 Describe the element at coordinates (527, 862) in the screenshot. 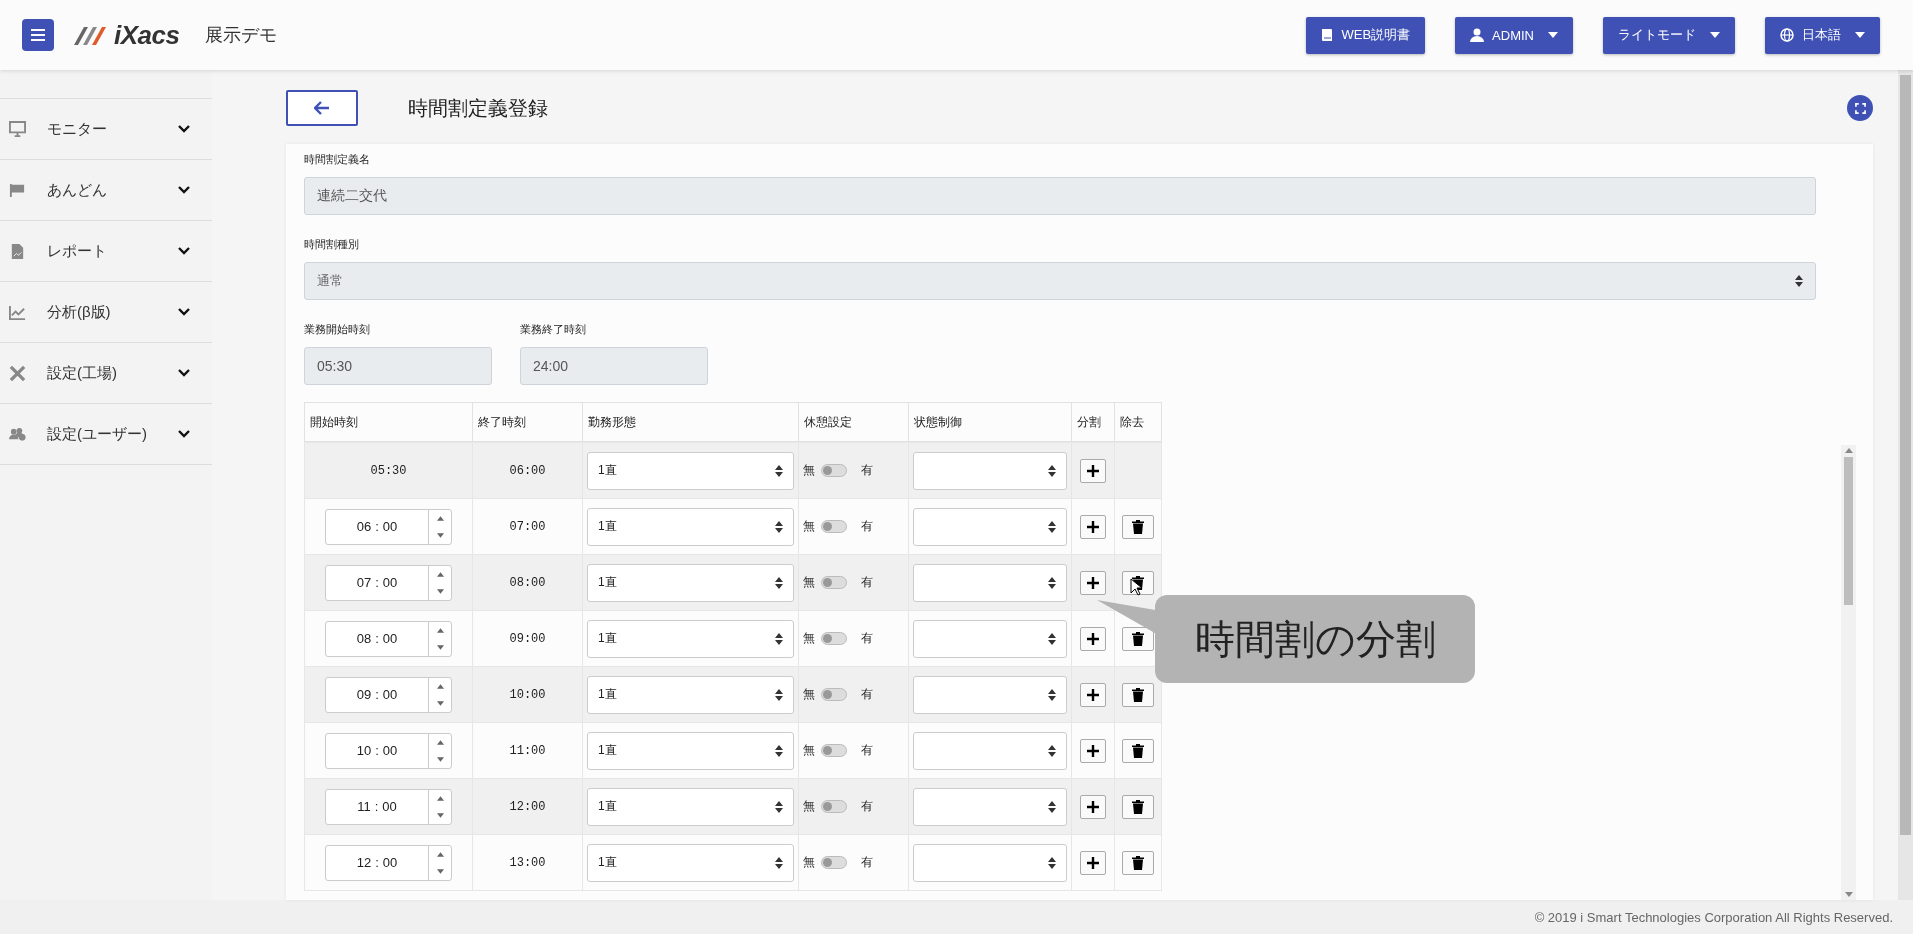

I see `table-cell: 13:00` at that location.